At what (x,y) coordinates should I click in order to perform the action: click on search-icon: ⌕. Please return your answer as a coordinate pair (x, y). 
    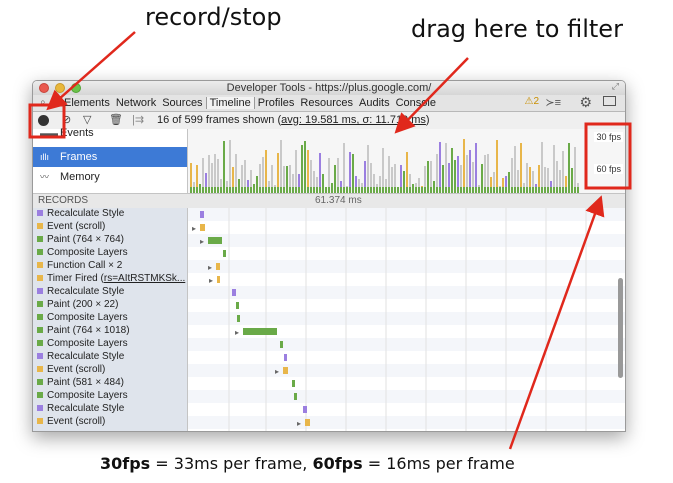
    Looking at the image, I should click on (43, 102).